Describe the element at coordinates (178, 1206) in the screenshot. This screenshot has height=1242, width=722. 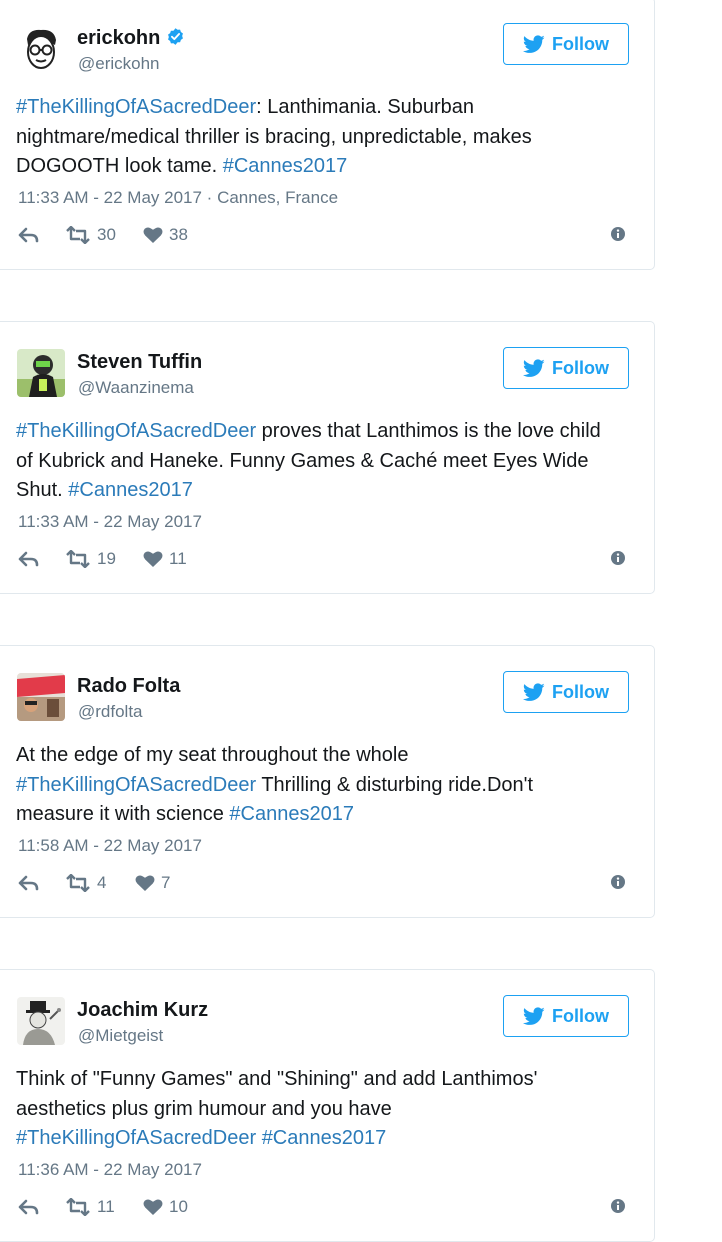
I see `like-count: 10` at that location.